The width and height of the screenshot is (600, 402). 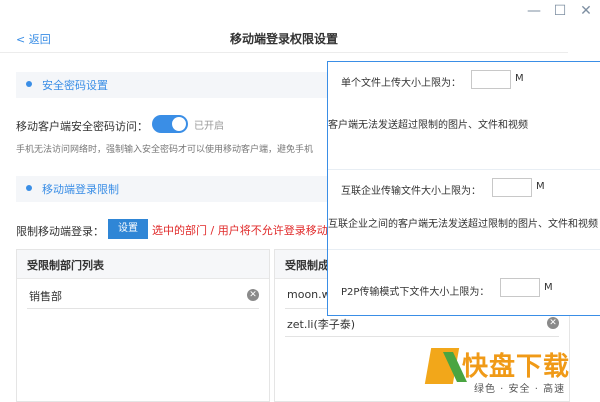 What do you see at coordinates (128, 229) in the screenshot?
I see `settings-button: 设置` at bounding box center [128, 229].